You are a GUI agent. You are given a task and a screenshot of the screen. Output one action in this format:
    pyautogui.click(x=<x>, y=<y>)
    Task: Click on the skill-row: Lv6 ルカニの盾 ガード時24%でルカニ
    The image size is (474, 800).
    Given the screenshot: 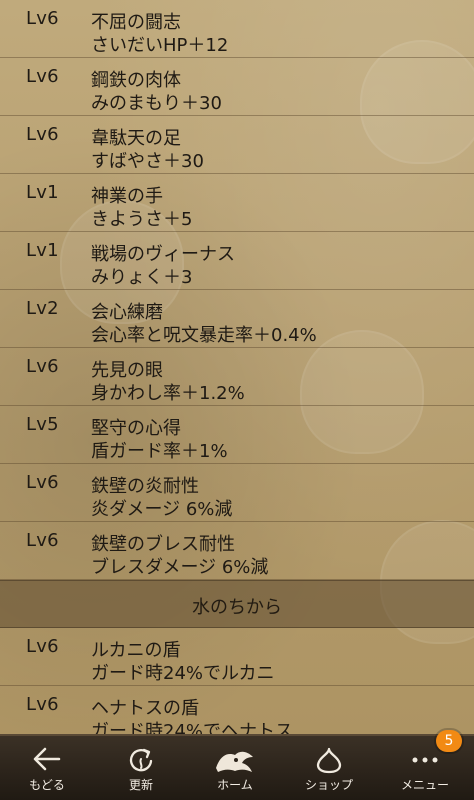 What is the action you would take?
    pyautogui.click(x=237, y=657)
    